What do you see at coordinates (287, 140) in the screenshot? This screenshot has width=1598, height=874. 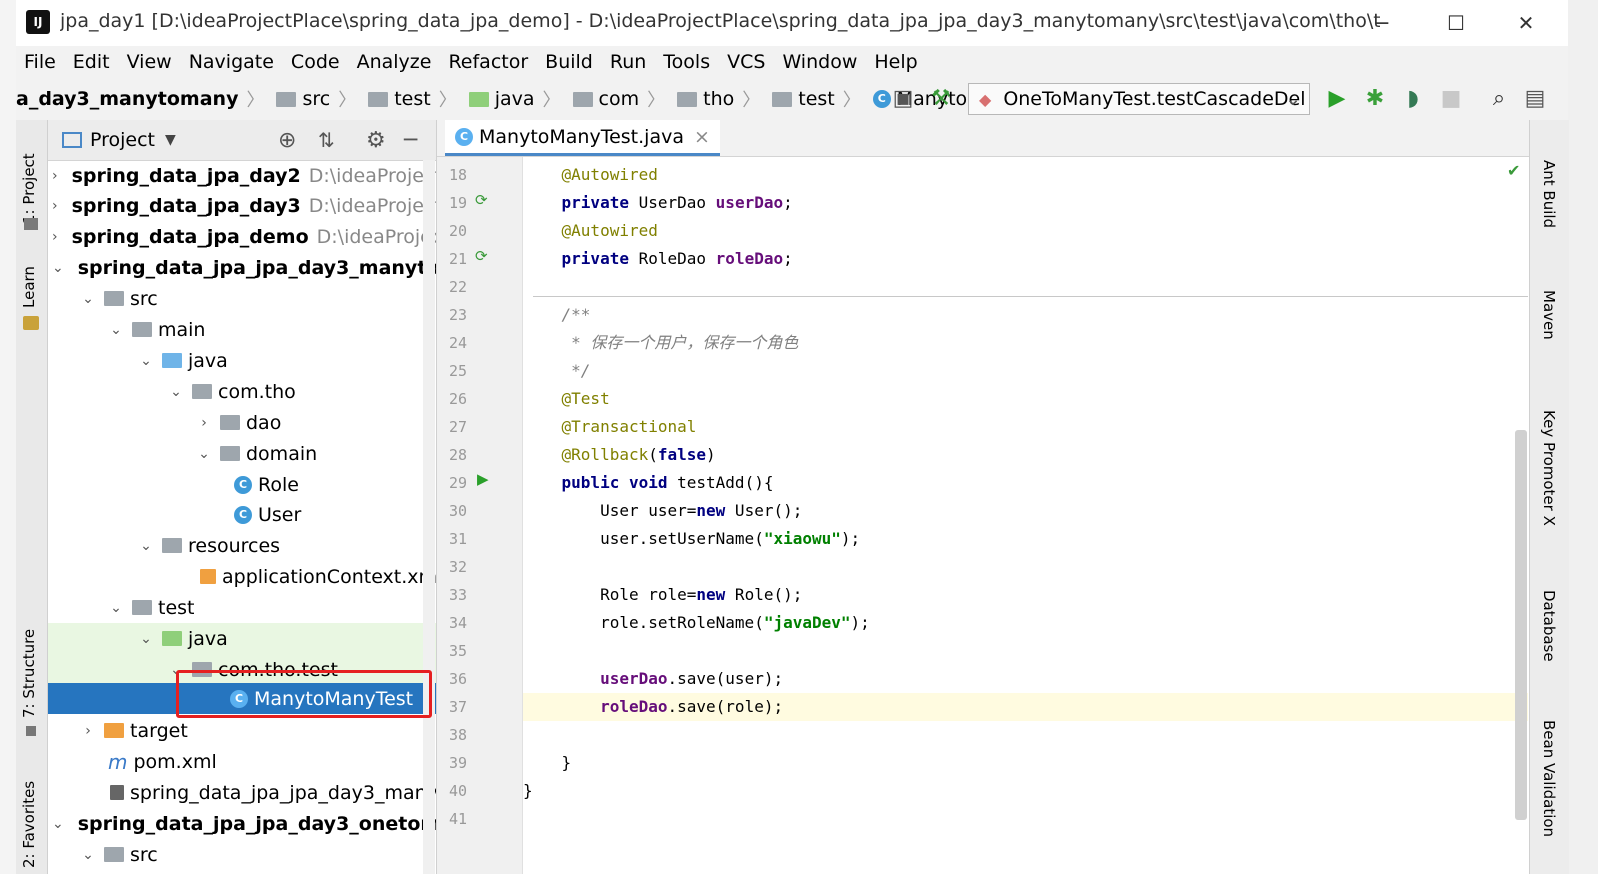 I see `target-icon: ⊕` at bounding box center [287, 140].